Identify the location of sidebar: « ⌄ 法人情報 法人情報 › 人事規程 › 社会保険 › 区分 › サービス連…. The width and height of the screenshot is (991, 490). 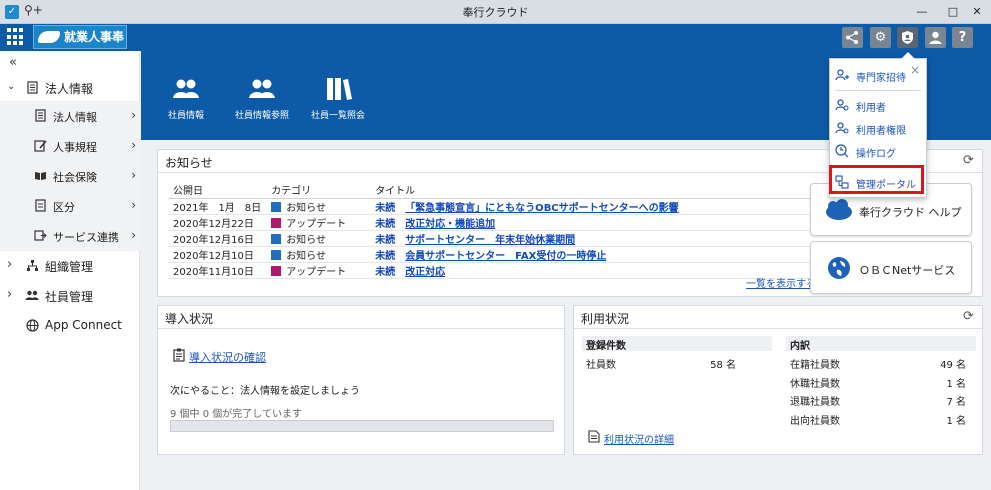
(70, 270).